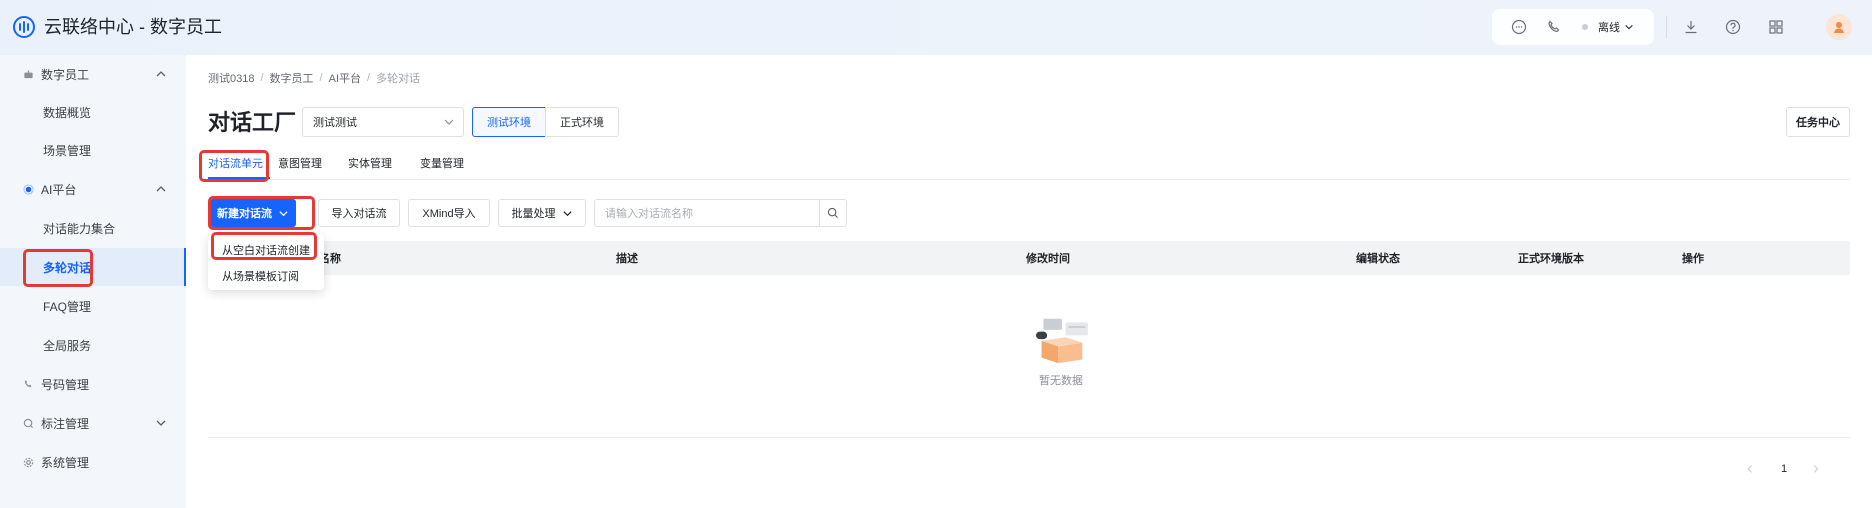 This screenshot has height=508, width=1872. I want to click on tab-intent: 意图管理, so click(300, 163).